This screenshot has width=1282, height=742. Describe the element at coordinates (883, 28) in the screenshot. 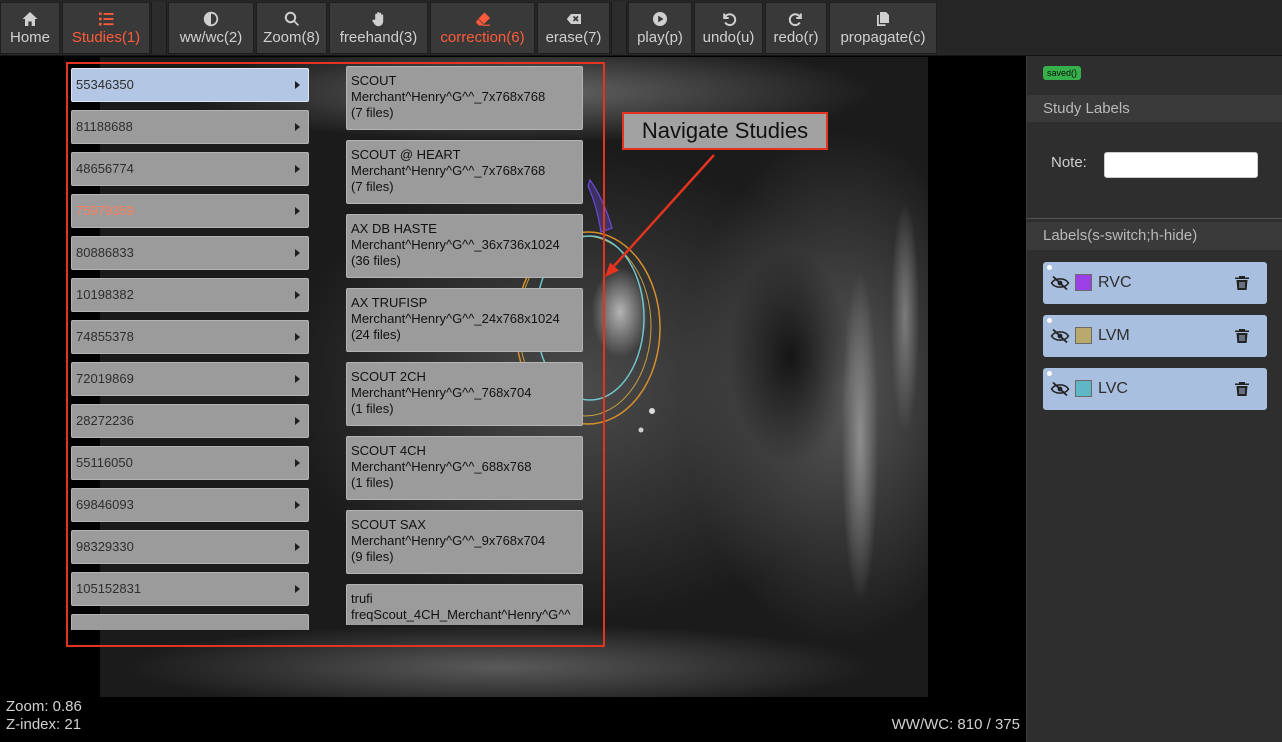

I see `propagate-button: propagate(c)` at that location.